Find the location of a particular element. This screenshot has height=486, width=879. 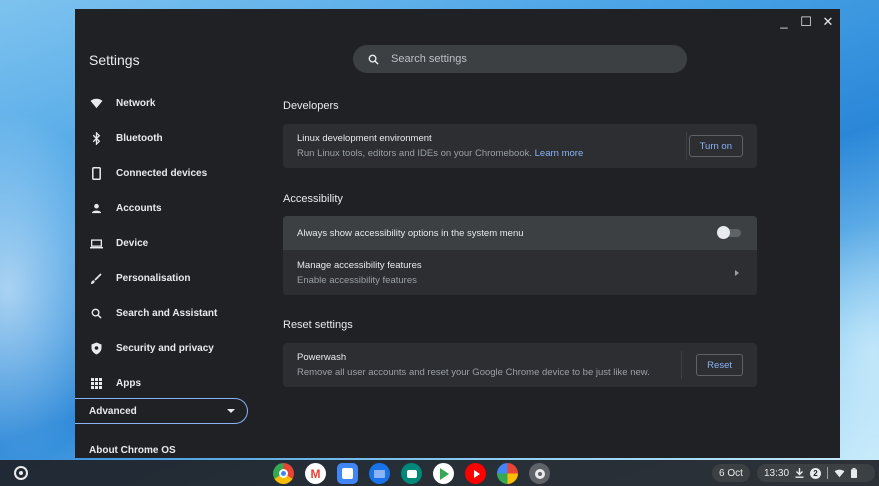

sidebar-item-connected-devices: Connected devices is located at coordinates (175, 173).